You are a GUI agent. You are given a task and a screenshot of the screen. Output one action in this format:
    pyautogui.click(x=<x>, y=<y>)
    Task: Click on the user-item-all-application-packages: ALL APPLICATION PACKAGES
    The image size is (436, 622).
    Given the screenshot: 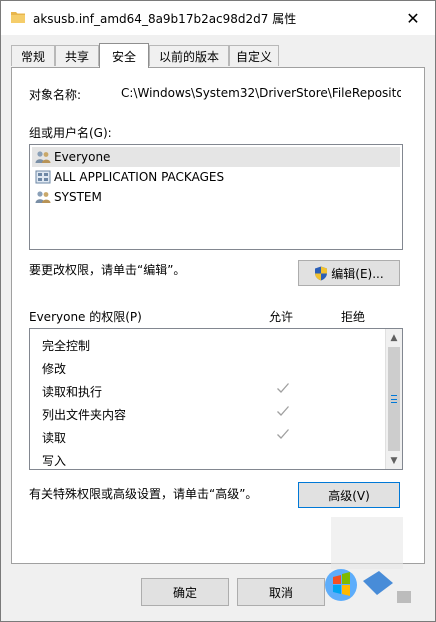 What is the action you would take?
    pyautogui.click(x=216, y=177)
    